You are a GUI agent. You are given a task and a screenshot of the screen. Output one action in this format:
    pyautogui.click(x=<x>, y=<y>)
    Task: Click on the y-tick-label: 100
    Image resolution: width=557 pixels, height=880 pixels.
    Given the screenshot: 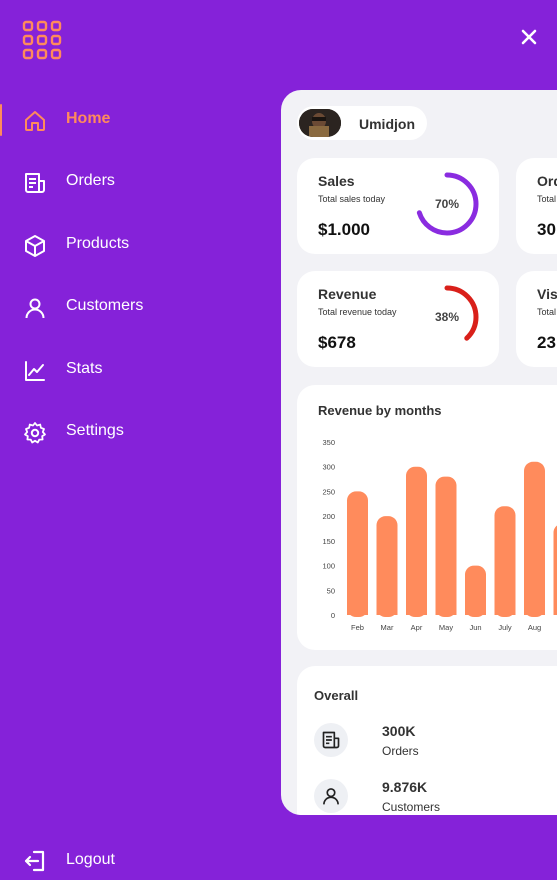 What is the action you would take?
    pyautogui.click(x=328, y=566)
    